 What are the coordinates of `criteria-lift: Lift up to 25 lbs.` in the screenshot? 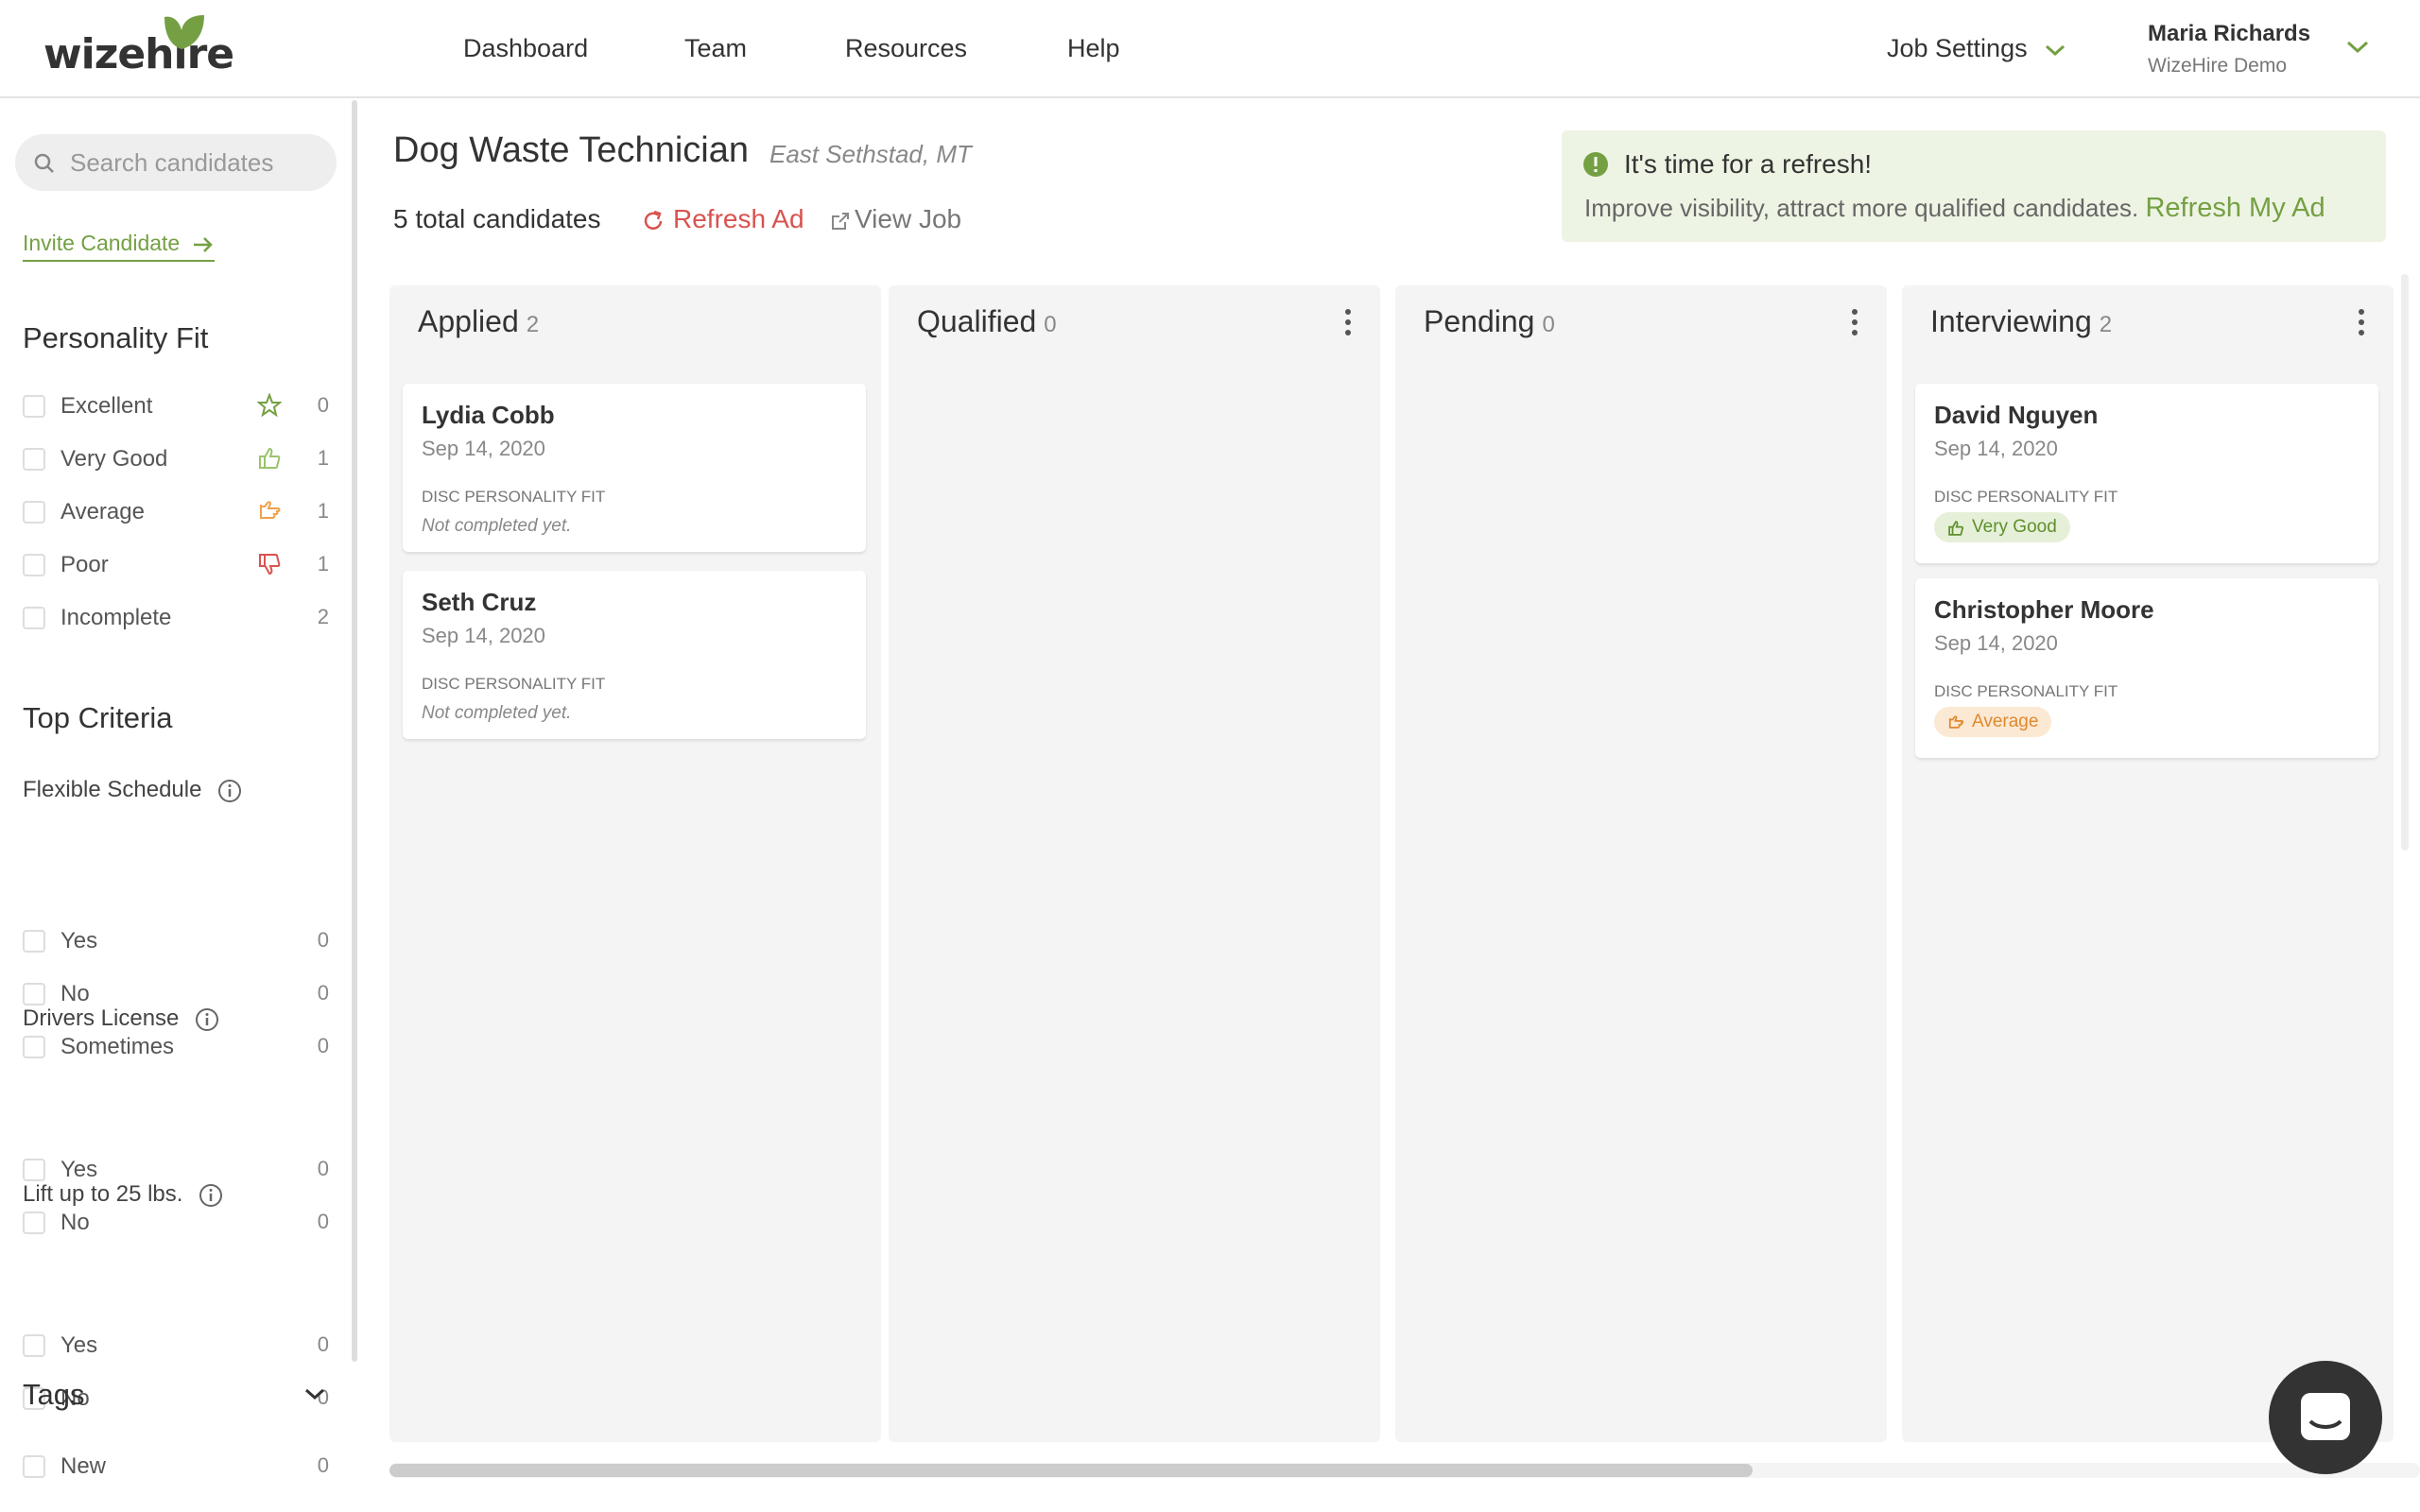 It's located at (123, 1194).